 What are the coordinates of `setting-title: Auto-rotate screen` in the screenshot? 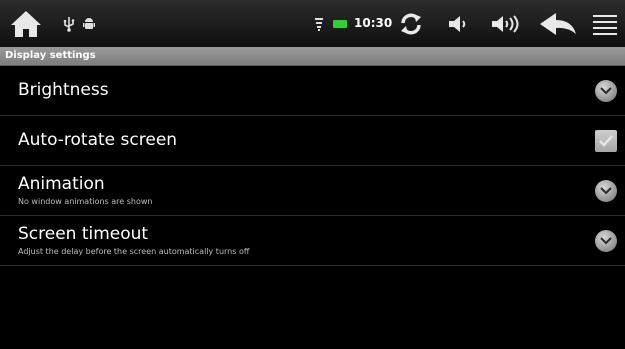 It's located at (98, 140).